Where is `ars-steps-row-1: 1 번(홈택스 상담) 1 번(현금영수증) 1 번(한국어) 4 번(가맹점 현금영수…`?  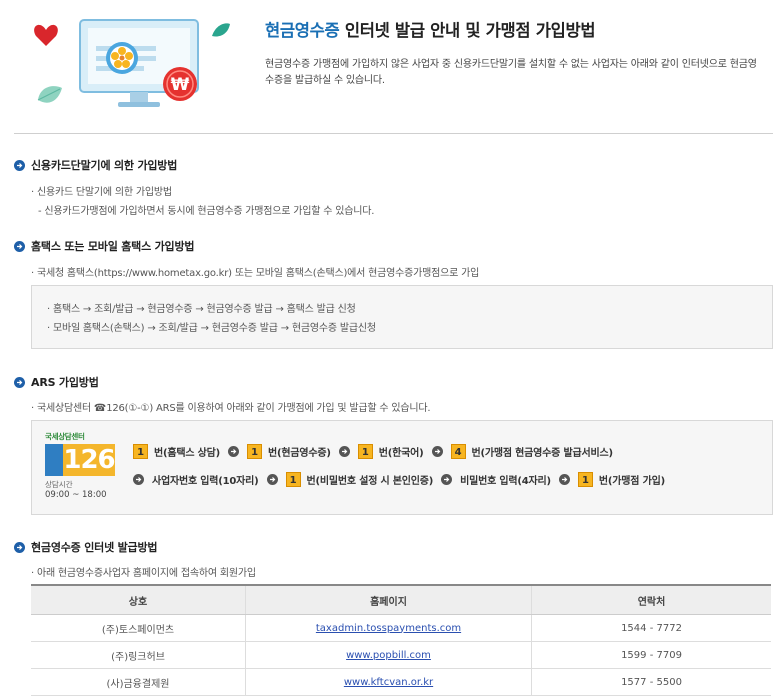 ars-steps-row-1: 1 번(홈택스 상담) 1 번(현금영수증) 1 번(한국어) 4 번(가맹점 현금영수… is located at coordinates (373, 451).